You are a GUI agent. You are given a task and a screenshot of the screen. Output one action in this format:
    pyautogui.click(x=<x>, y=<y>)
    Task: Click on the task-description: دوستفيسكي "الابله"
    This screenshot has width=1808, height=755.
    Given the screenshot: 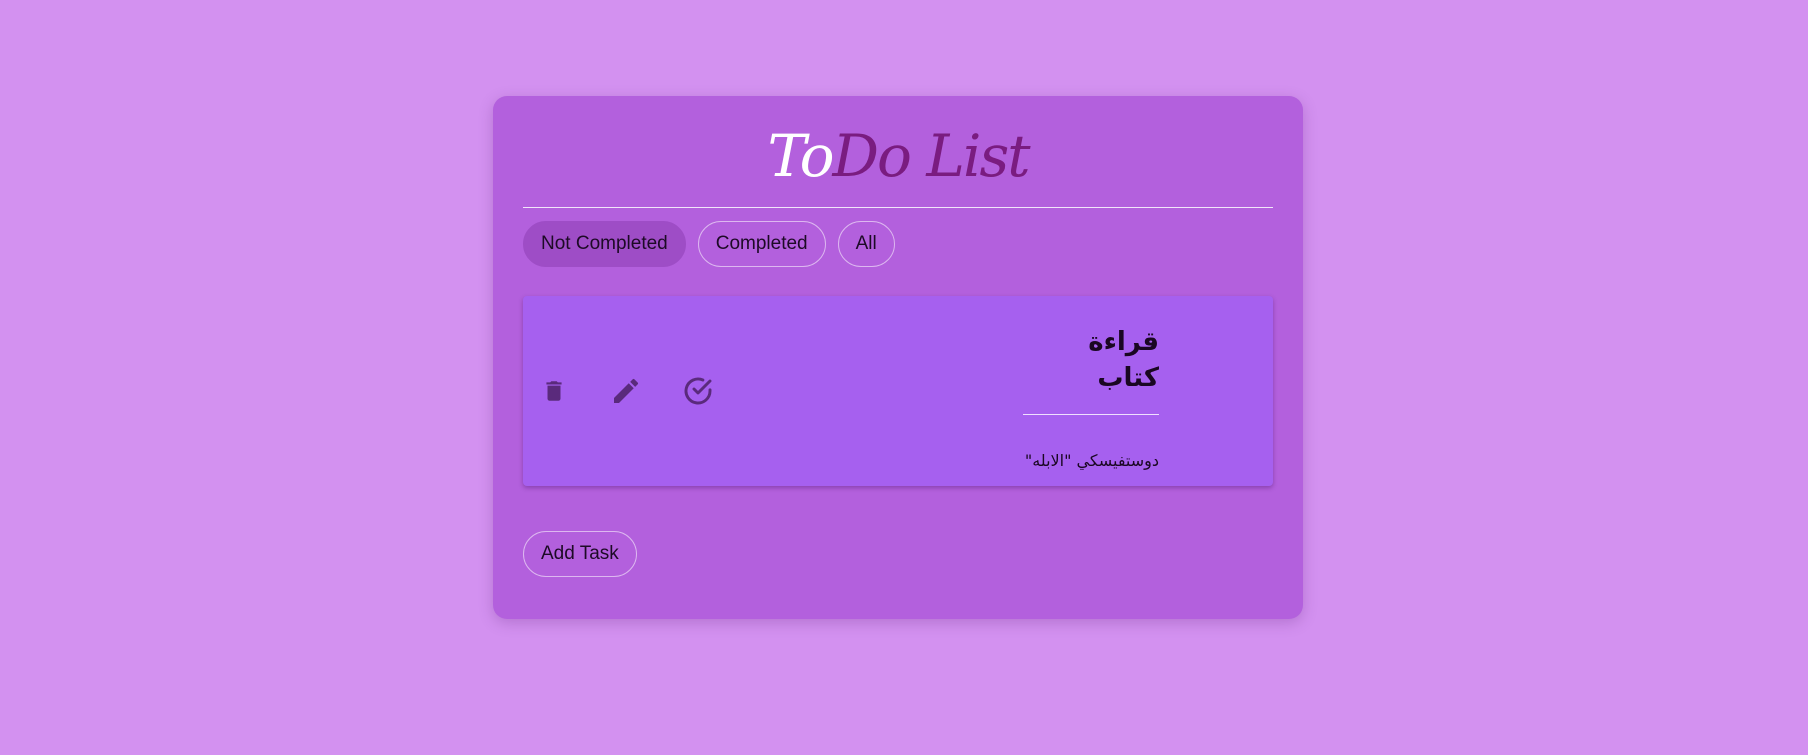 What is the action you would take?
    pyautogui.click(x=1091, y=460)
    